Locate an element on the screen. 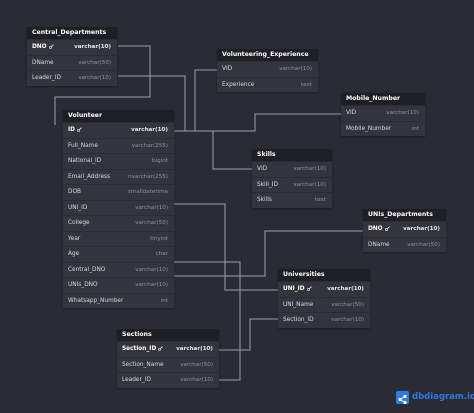 The image size is (474, 413). field-name: College is located at coordinates (79, 223).